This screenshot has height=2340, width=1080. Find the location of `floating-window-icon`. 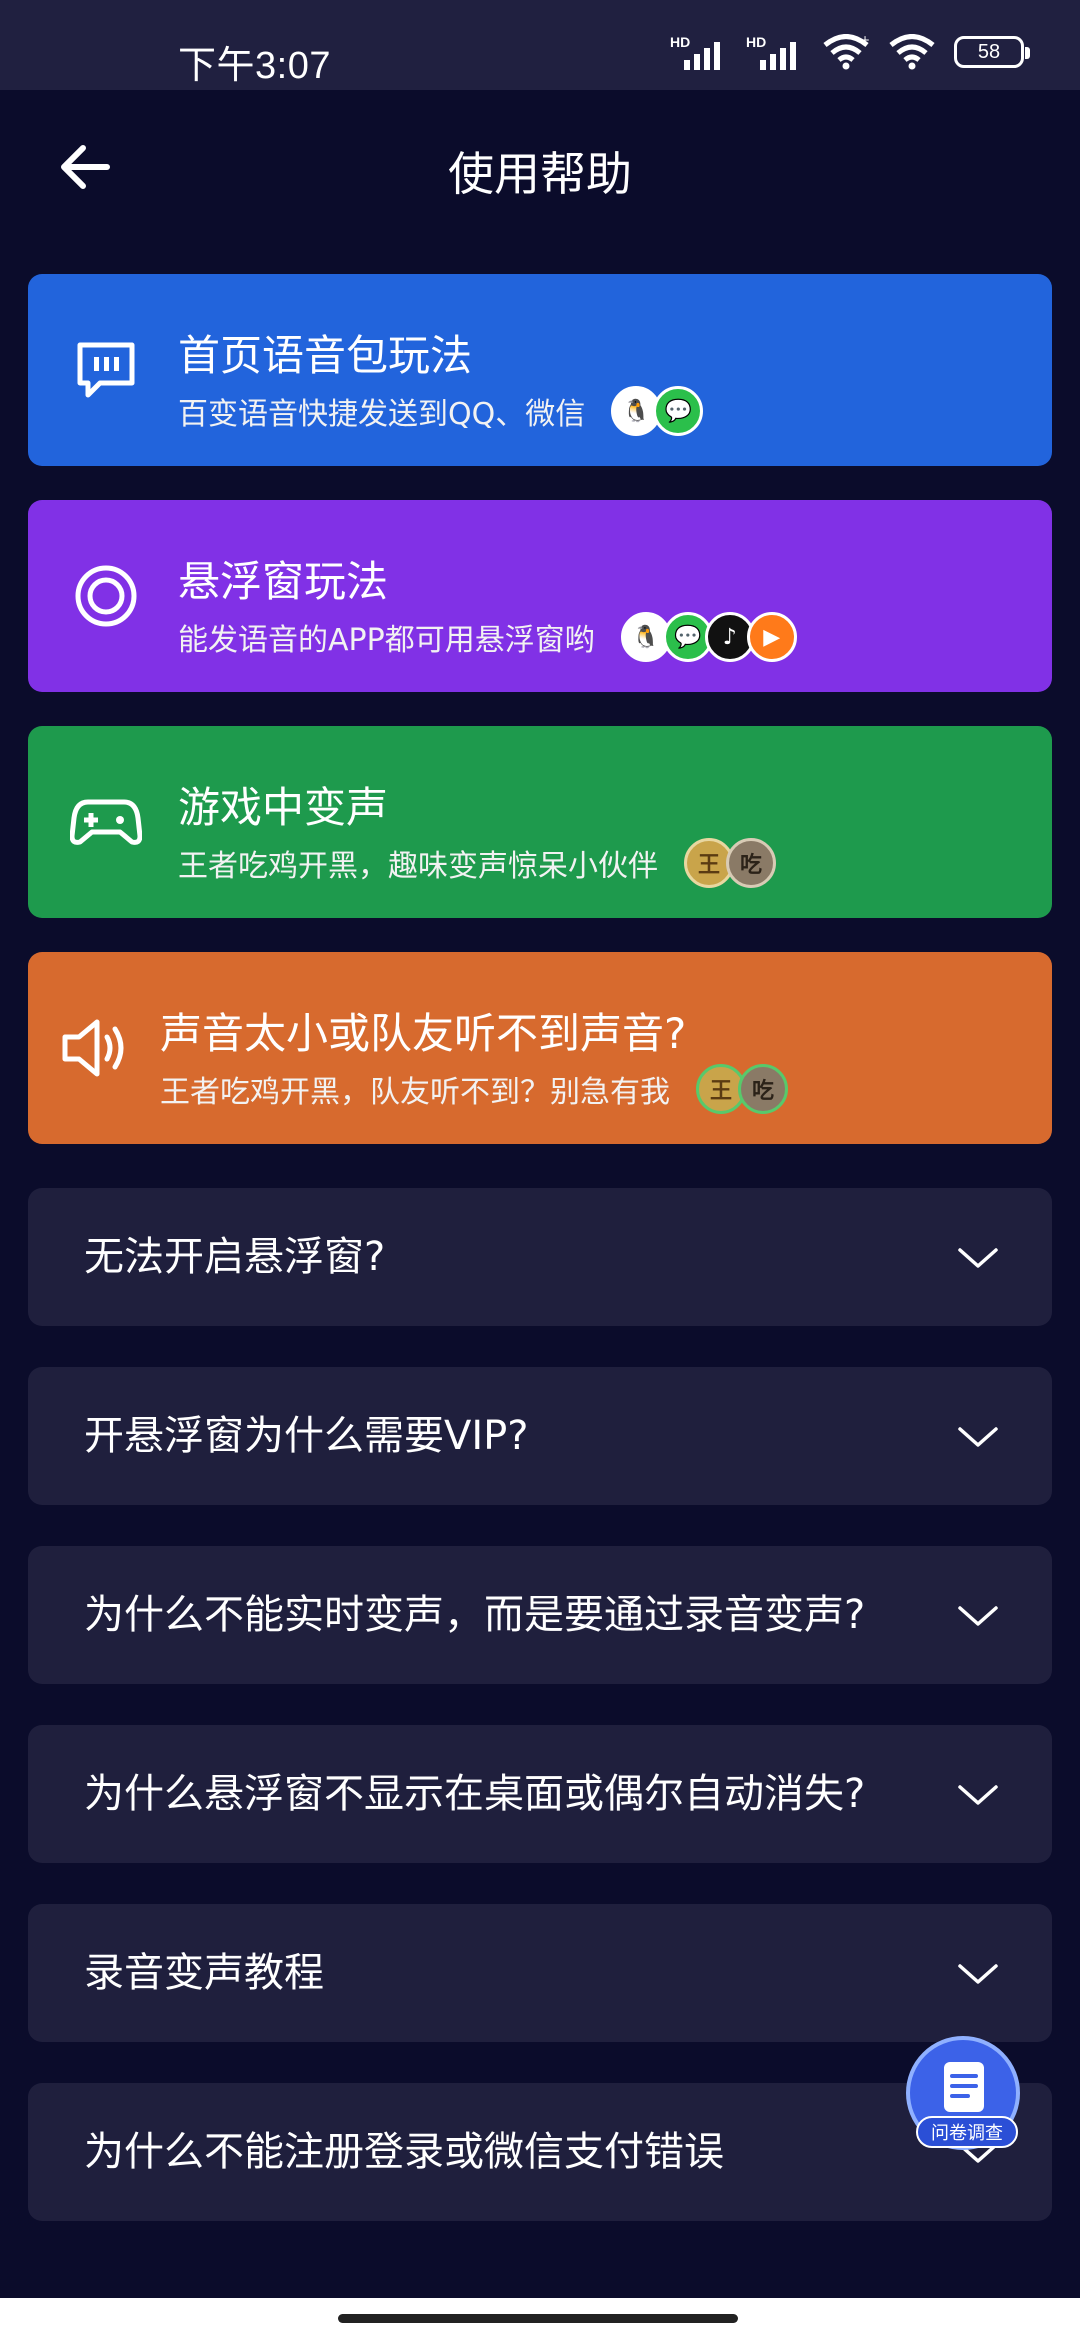

floating-window-icon is located at coordinates (106, 596).